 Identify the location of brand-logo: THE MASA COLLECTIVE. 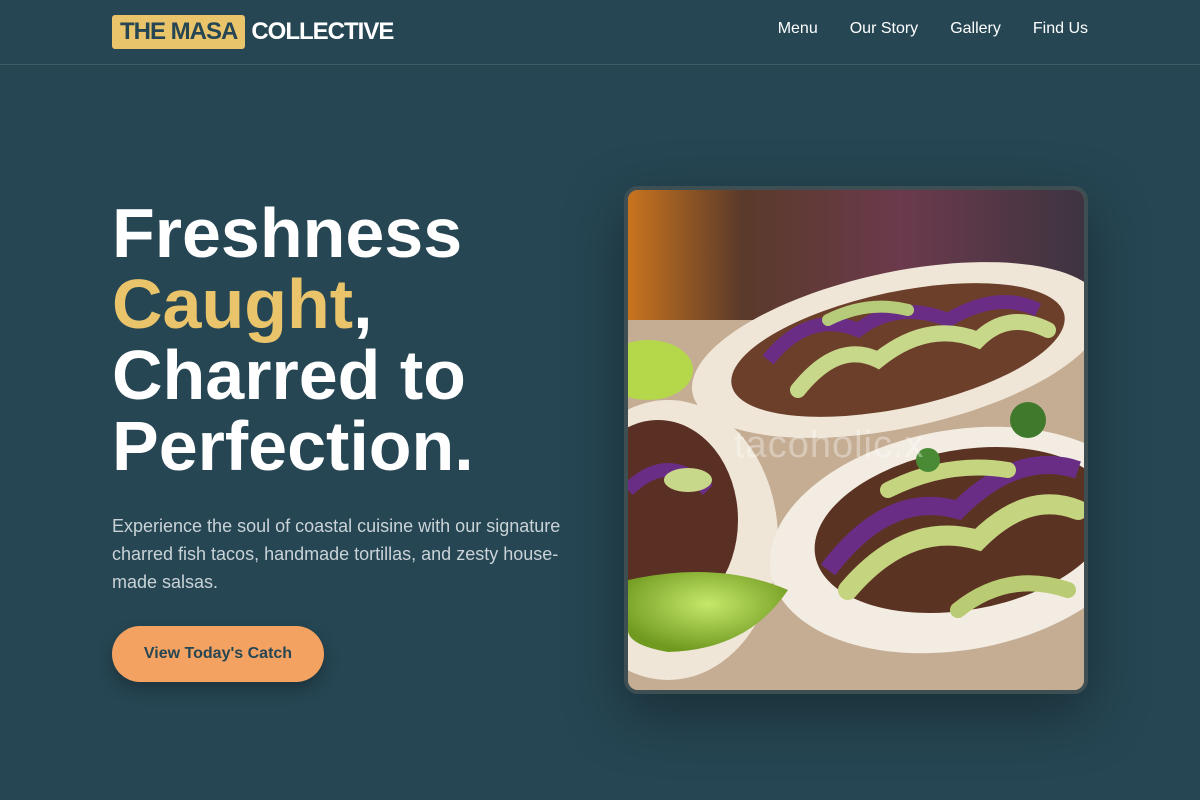
(253, 31).